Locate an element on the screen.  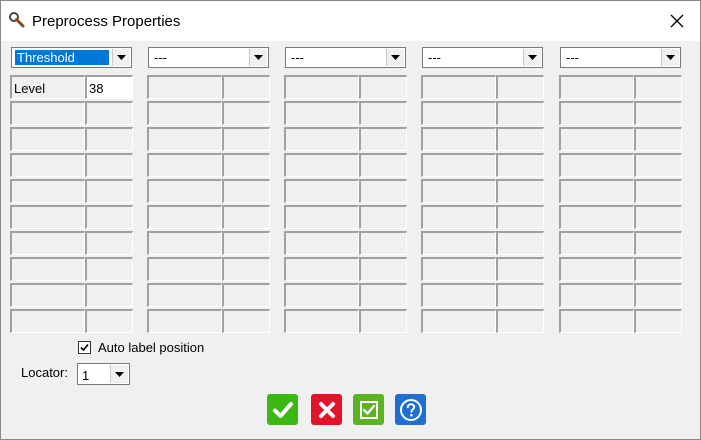
title-bar: Preprocess Properties is located at coordinates (350, 21).